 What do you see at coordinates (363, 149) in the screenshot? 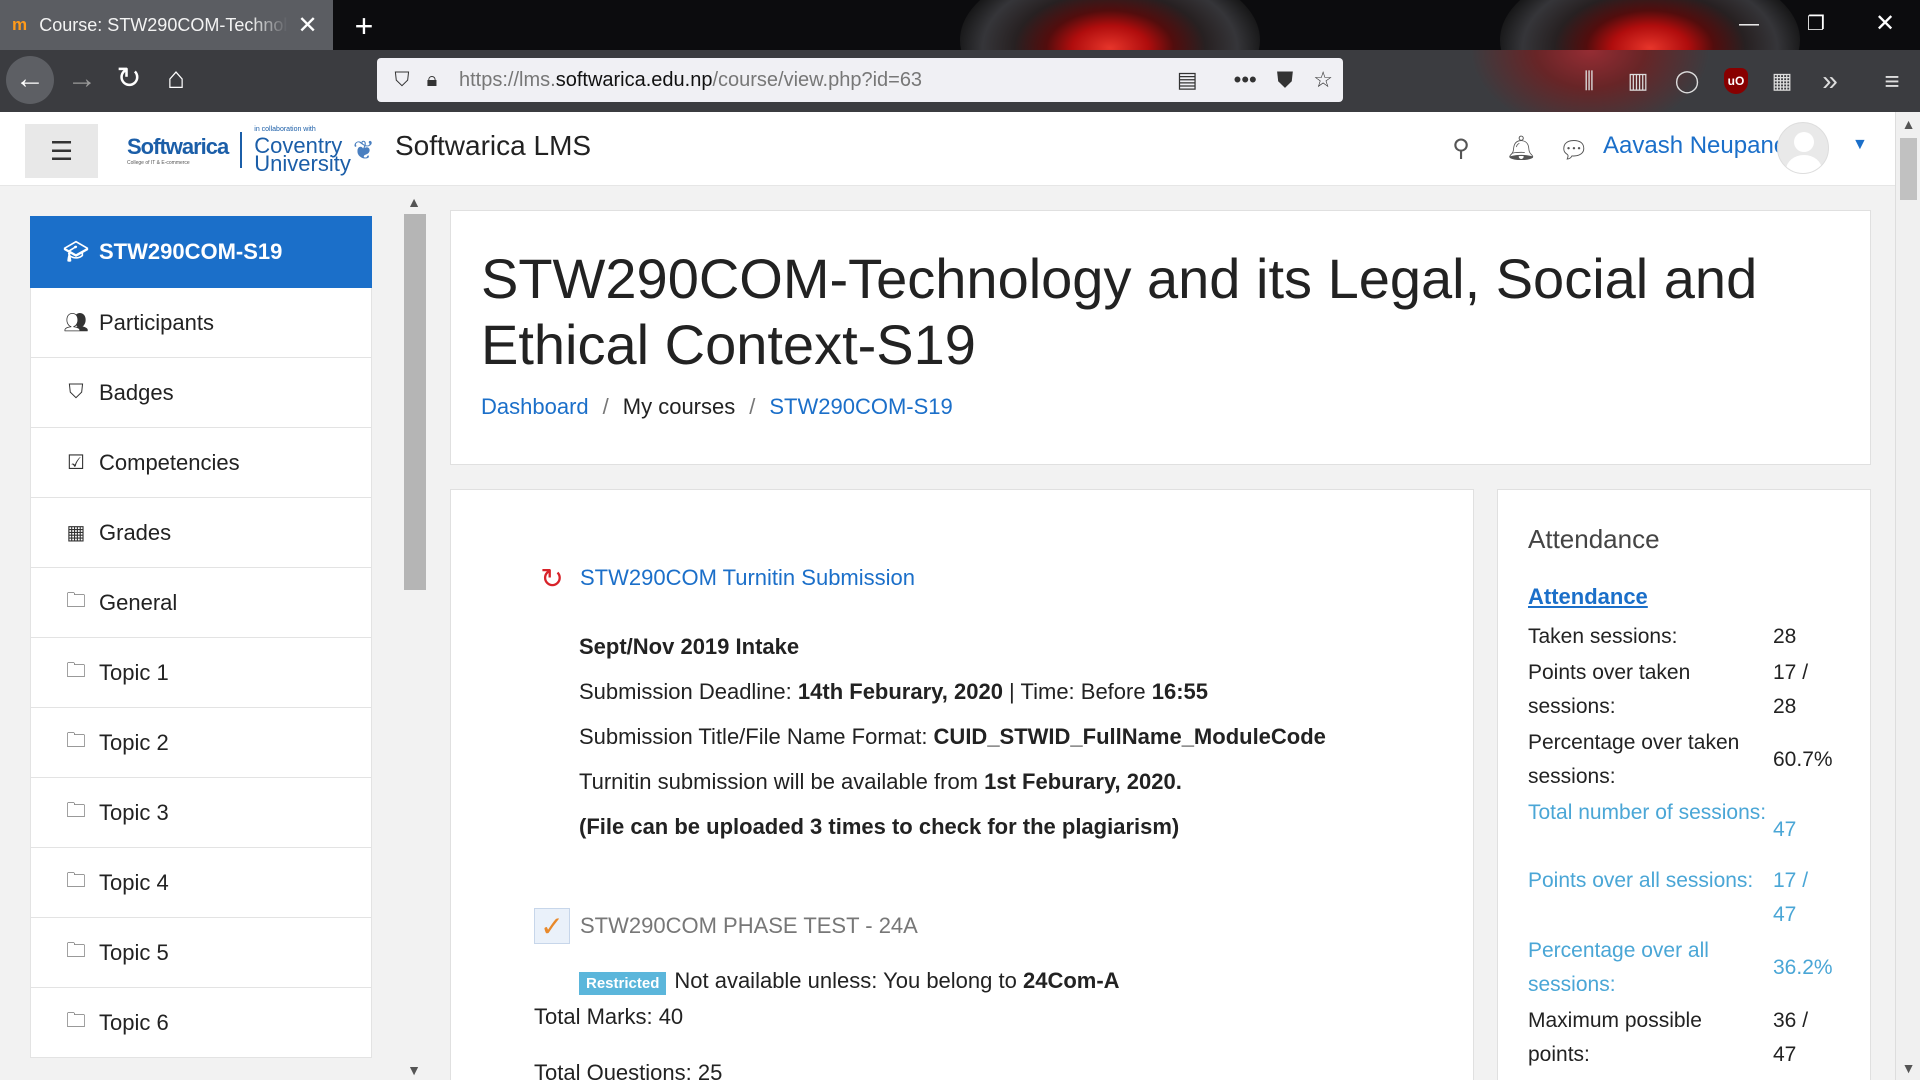
I see `coventry-wings-icon: ❦` at bounding box center [363, 149].